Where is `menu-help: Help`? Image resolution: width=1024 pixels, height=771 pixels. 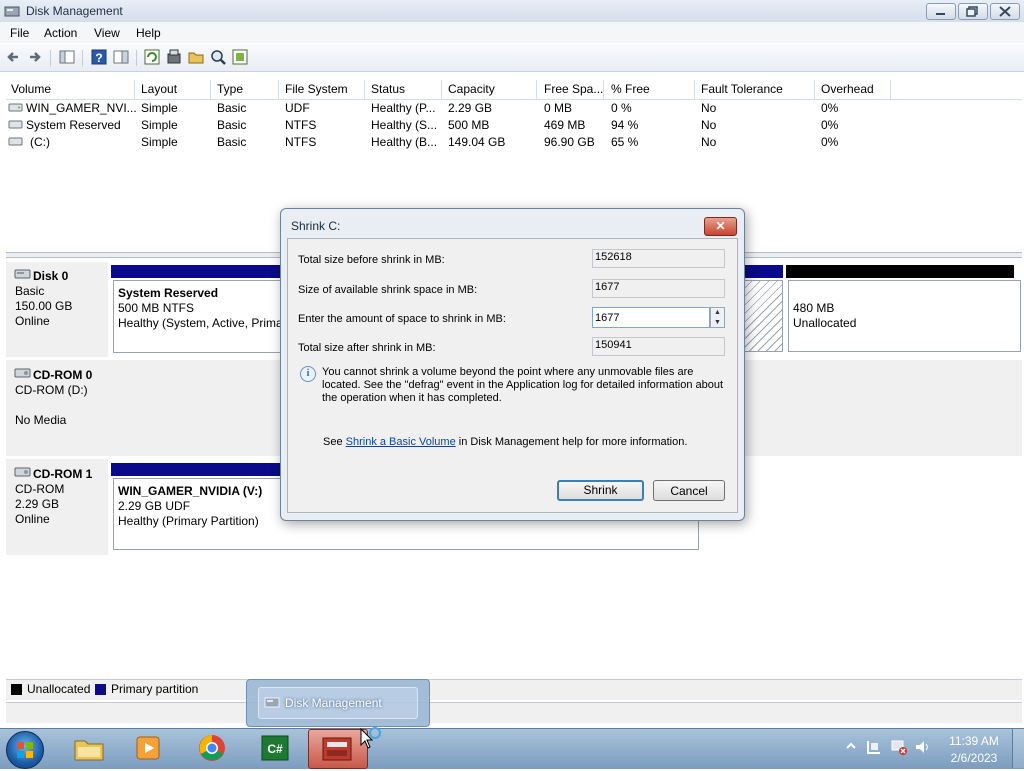
menu-help: Help is located at coordinates (148, 33).